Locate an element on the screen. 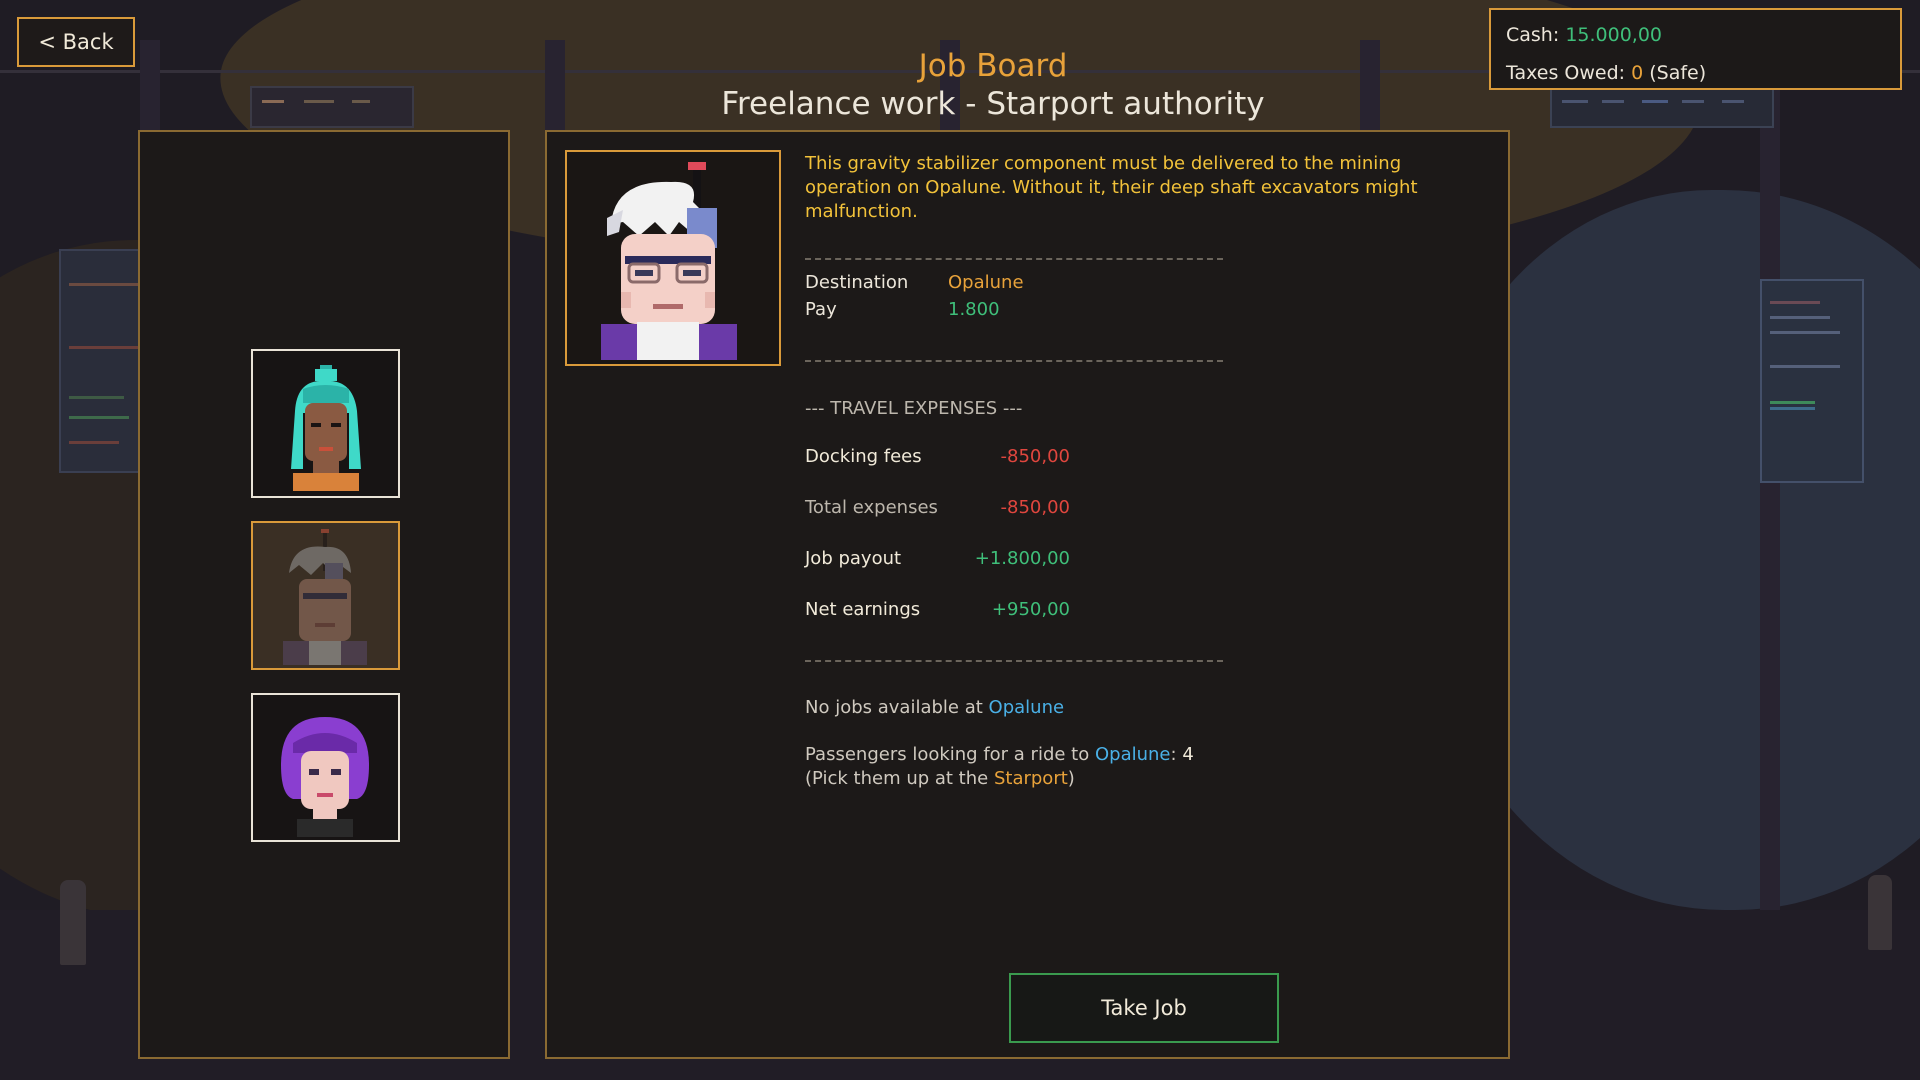  pickup-text: (Pick them up at the is located at coordinates (897, 778).